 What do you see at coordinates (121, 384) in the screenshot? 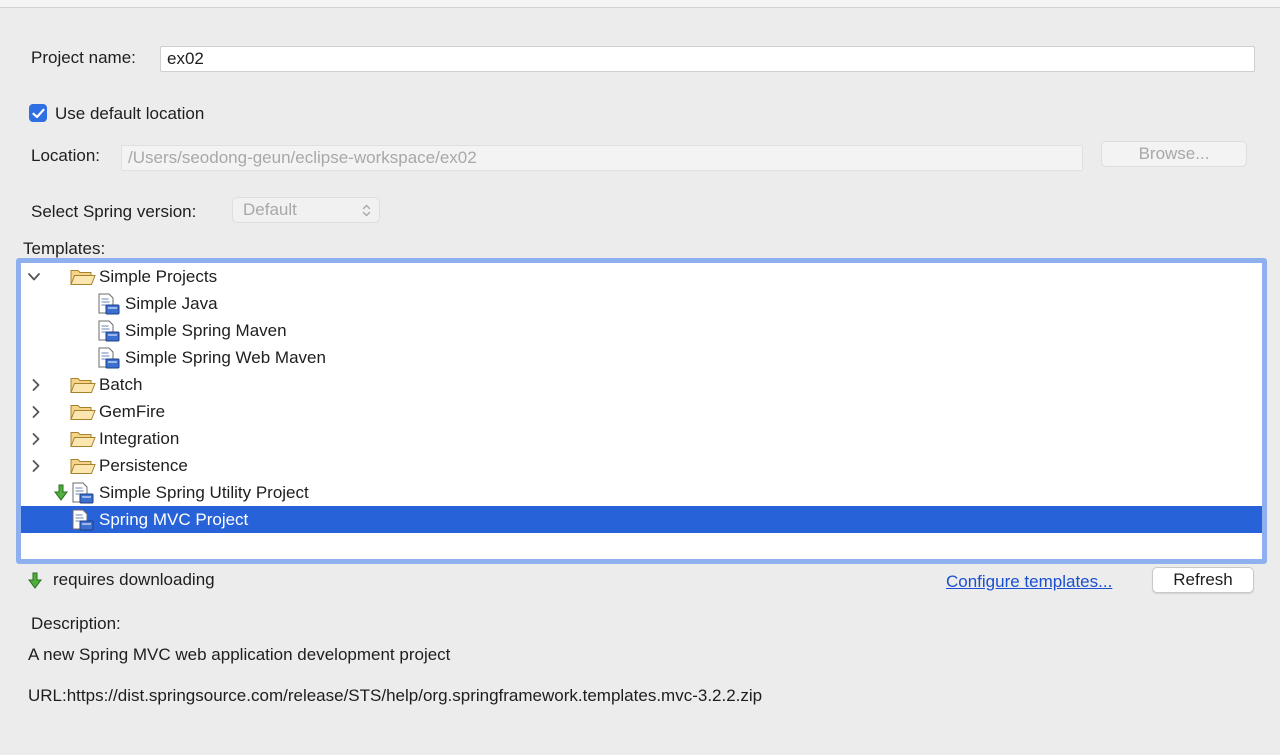
I see `tree-item-label: Batch` at bounding box center [121, 384].